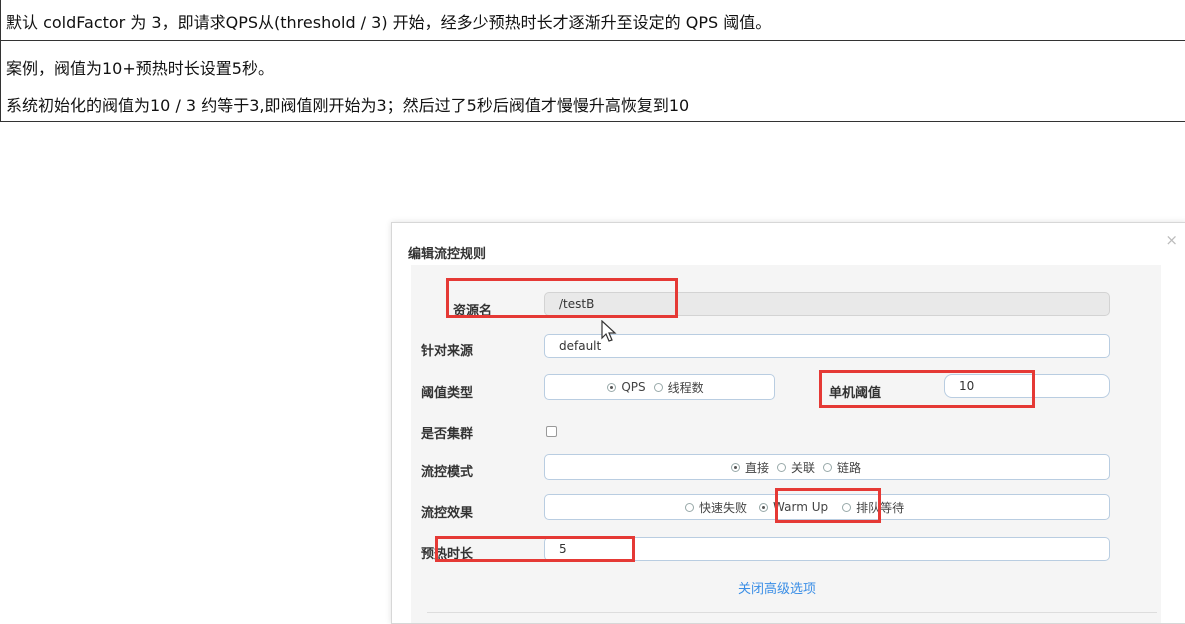  What do you see at coordinates (592, 40) in the screenshot?
I see `doc-divider` at bounding box center [592, 40].